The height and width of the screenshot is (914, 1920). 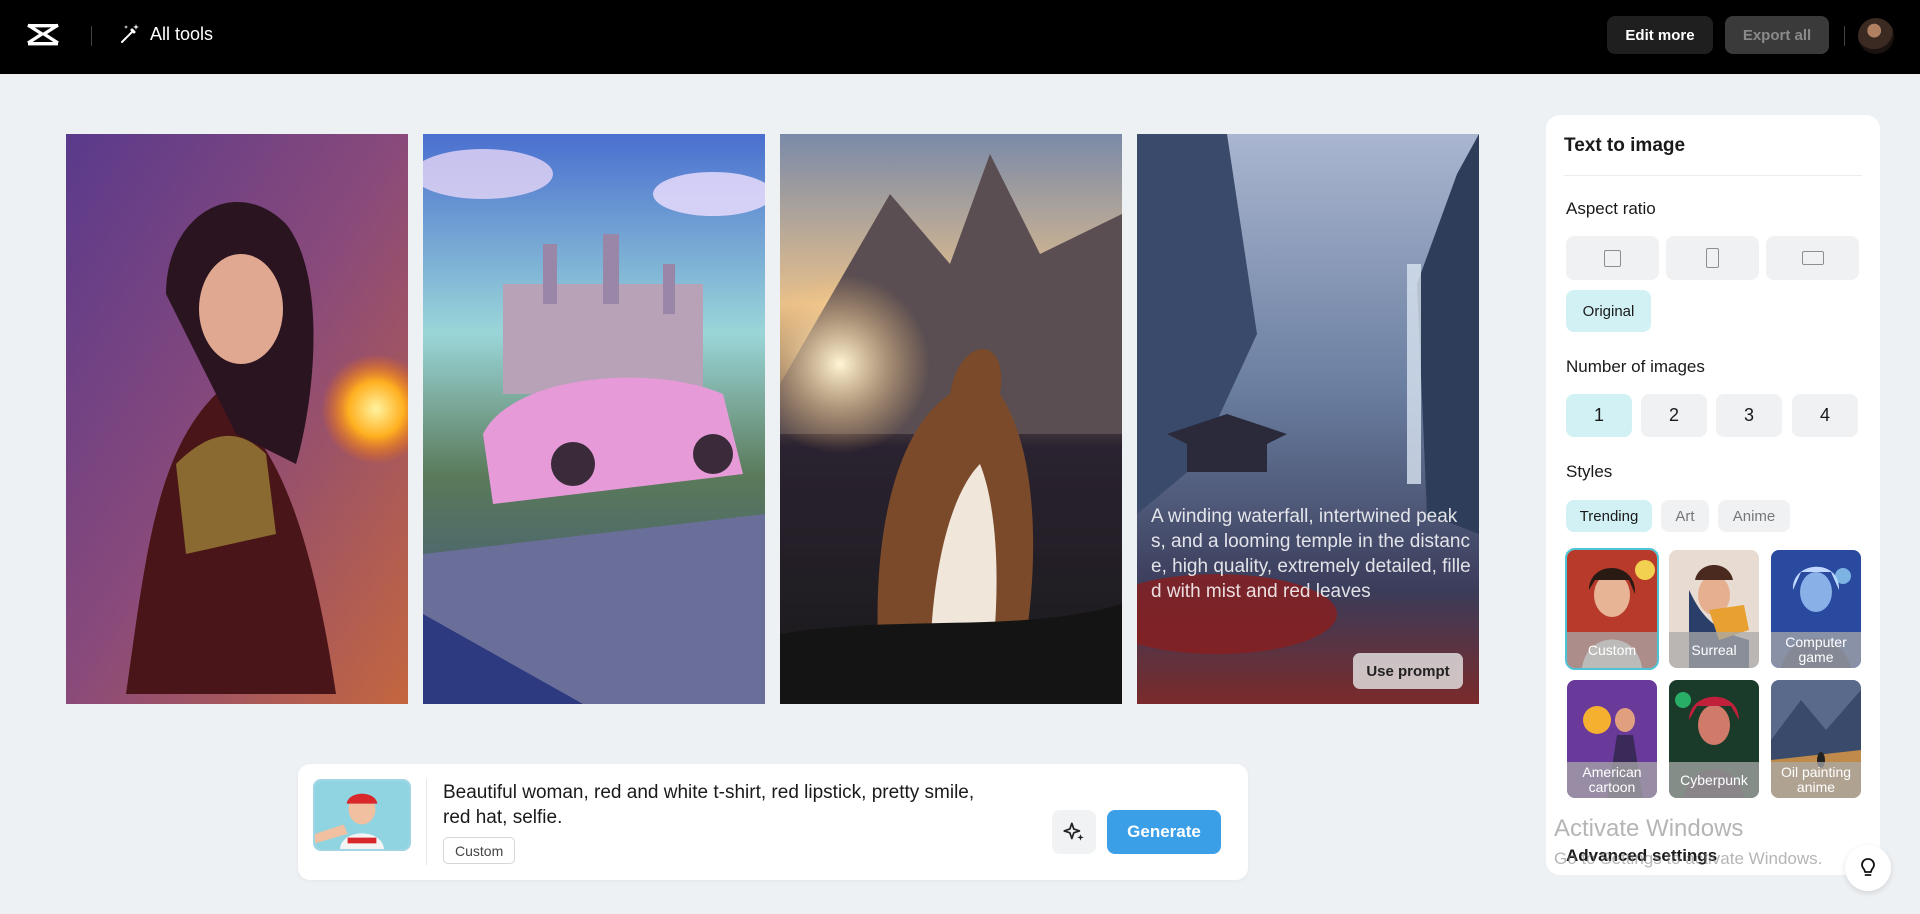 What do you see at coordinates (1777, 35) in the screenshot?
I see `export-all-button: Export all` at bounding box center [1777, 35].